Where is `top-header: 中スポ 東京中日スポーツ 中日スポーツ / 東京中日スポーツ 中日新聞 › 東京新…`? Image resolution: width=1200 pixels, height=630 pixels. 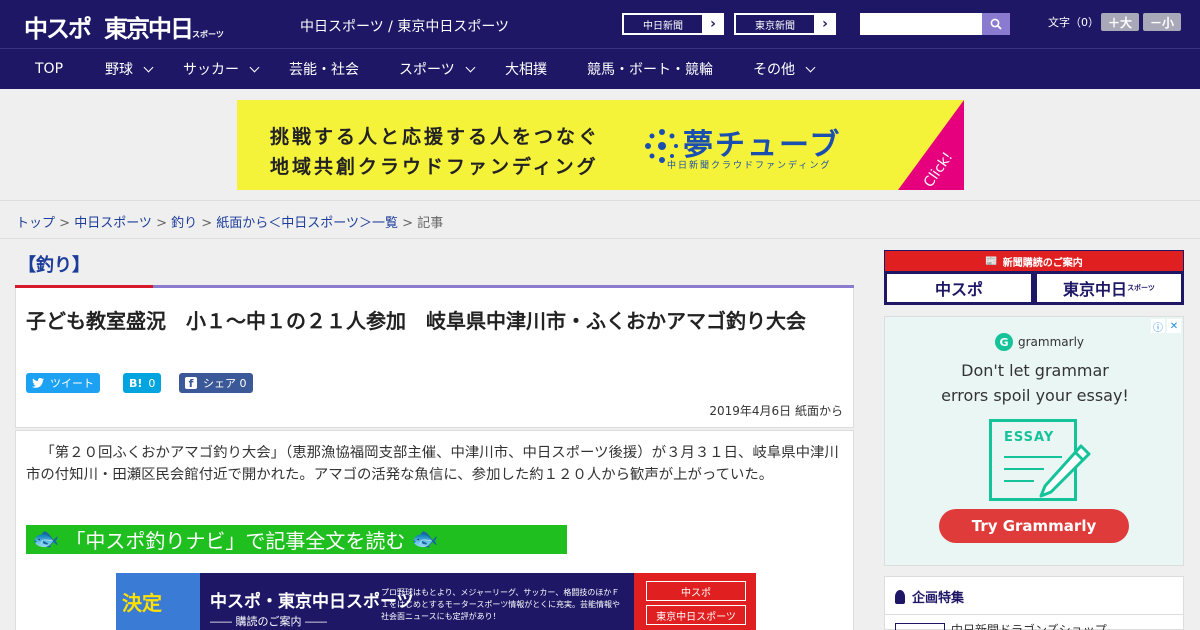 top-header: 中スポ 東京中日スポーツ 中日スポーツ / 東京中日スポーツ 中日新聞 › 東京新… is located at coordinates (600, 24).